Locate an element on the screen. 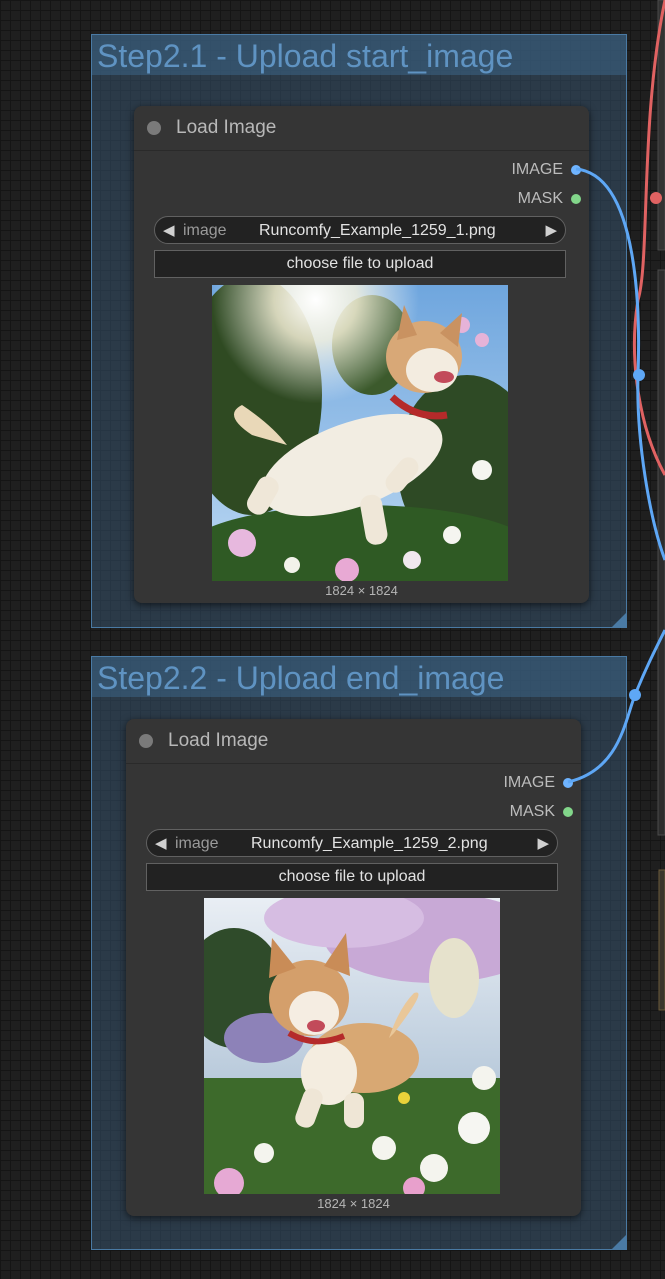 This screenshot has height=1279, width=665. link-midpoint-red is located at coordinates (656, 198).